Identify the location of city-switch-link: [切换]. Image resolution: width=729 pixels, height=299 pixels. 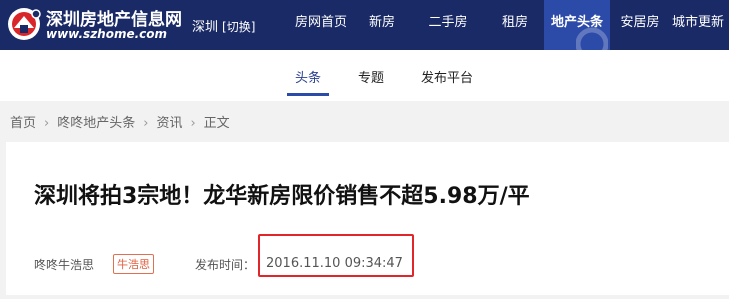
(238, 27).